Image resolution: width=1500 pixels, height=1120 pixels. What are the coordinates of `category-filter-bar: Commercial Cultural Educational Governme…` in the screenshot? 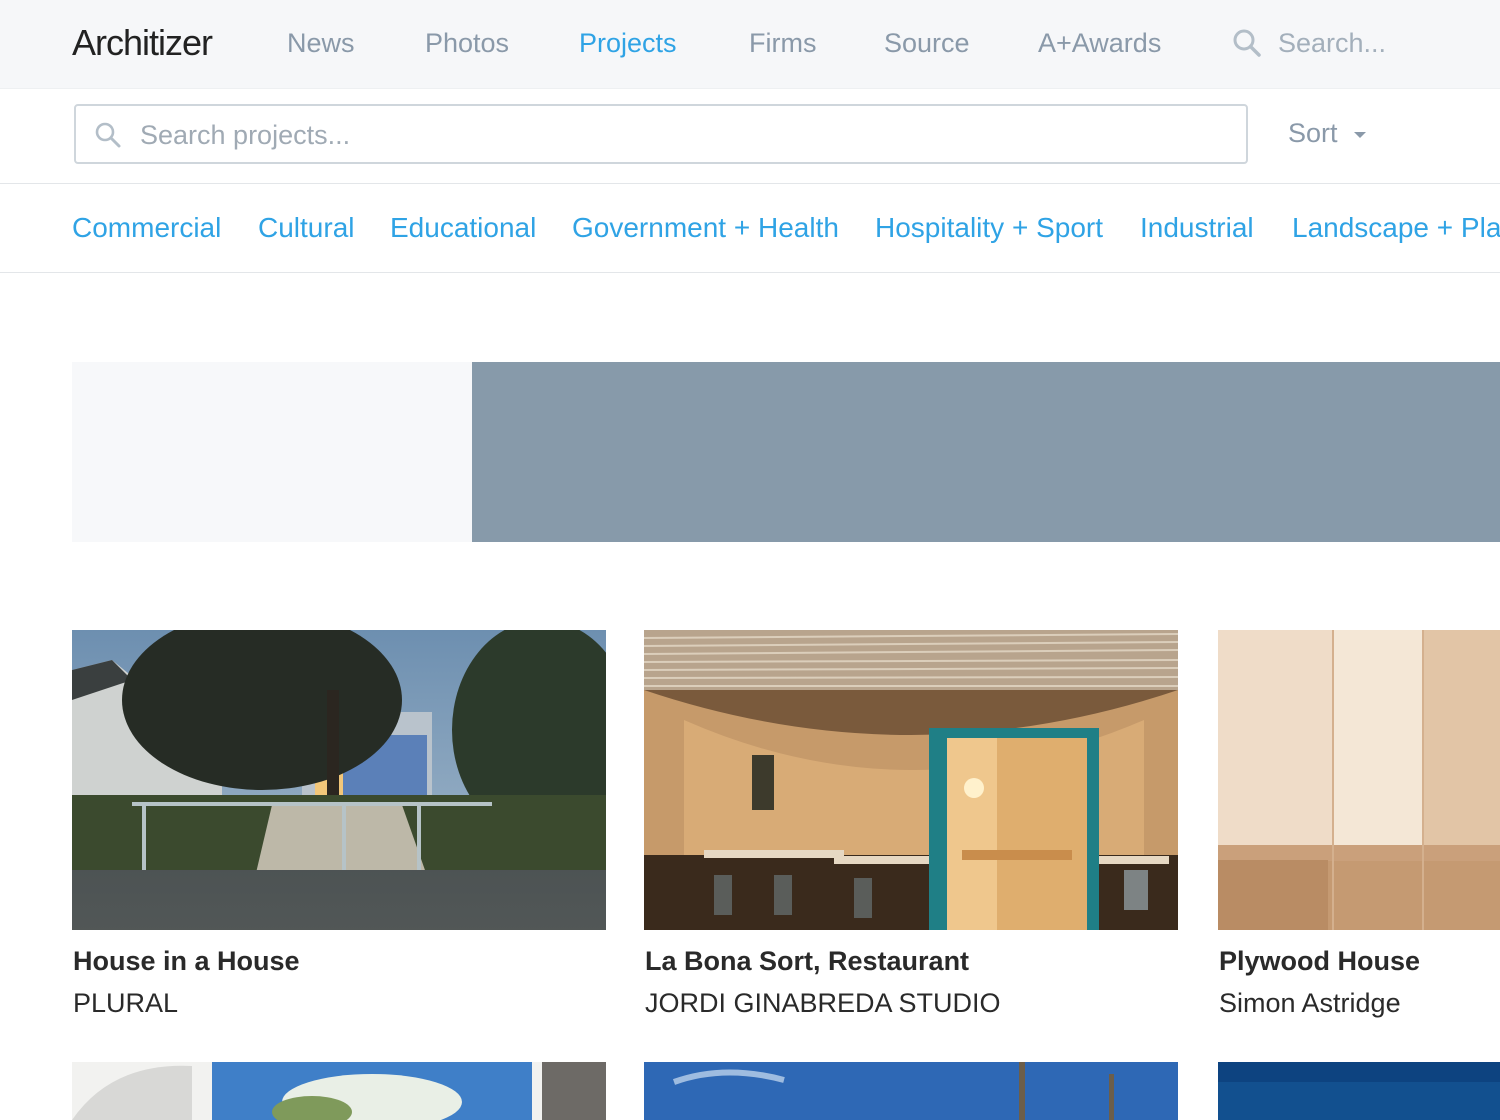 It's located at (750, 228).